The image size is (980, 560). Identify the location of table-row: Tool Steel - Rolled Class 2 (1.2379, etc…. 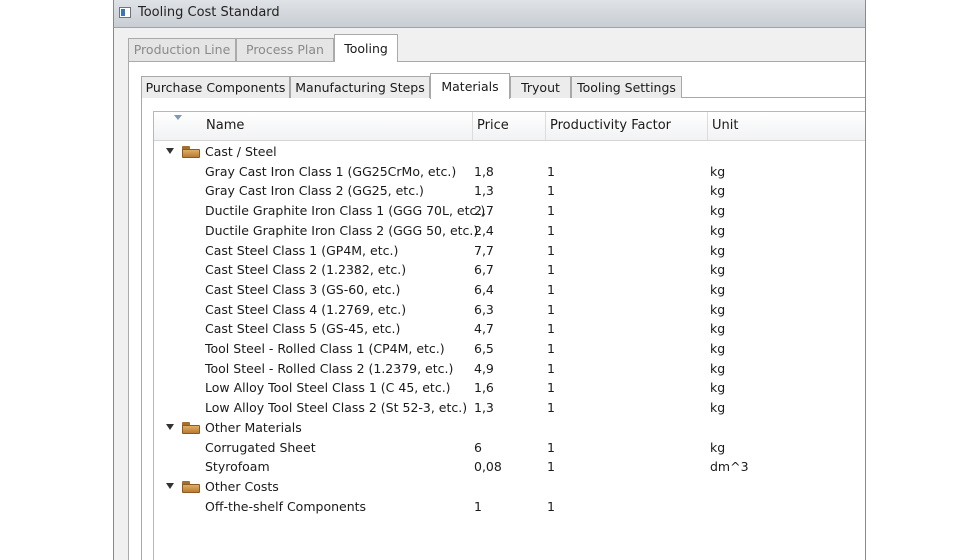
(509, 369).